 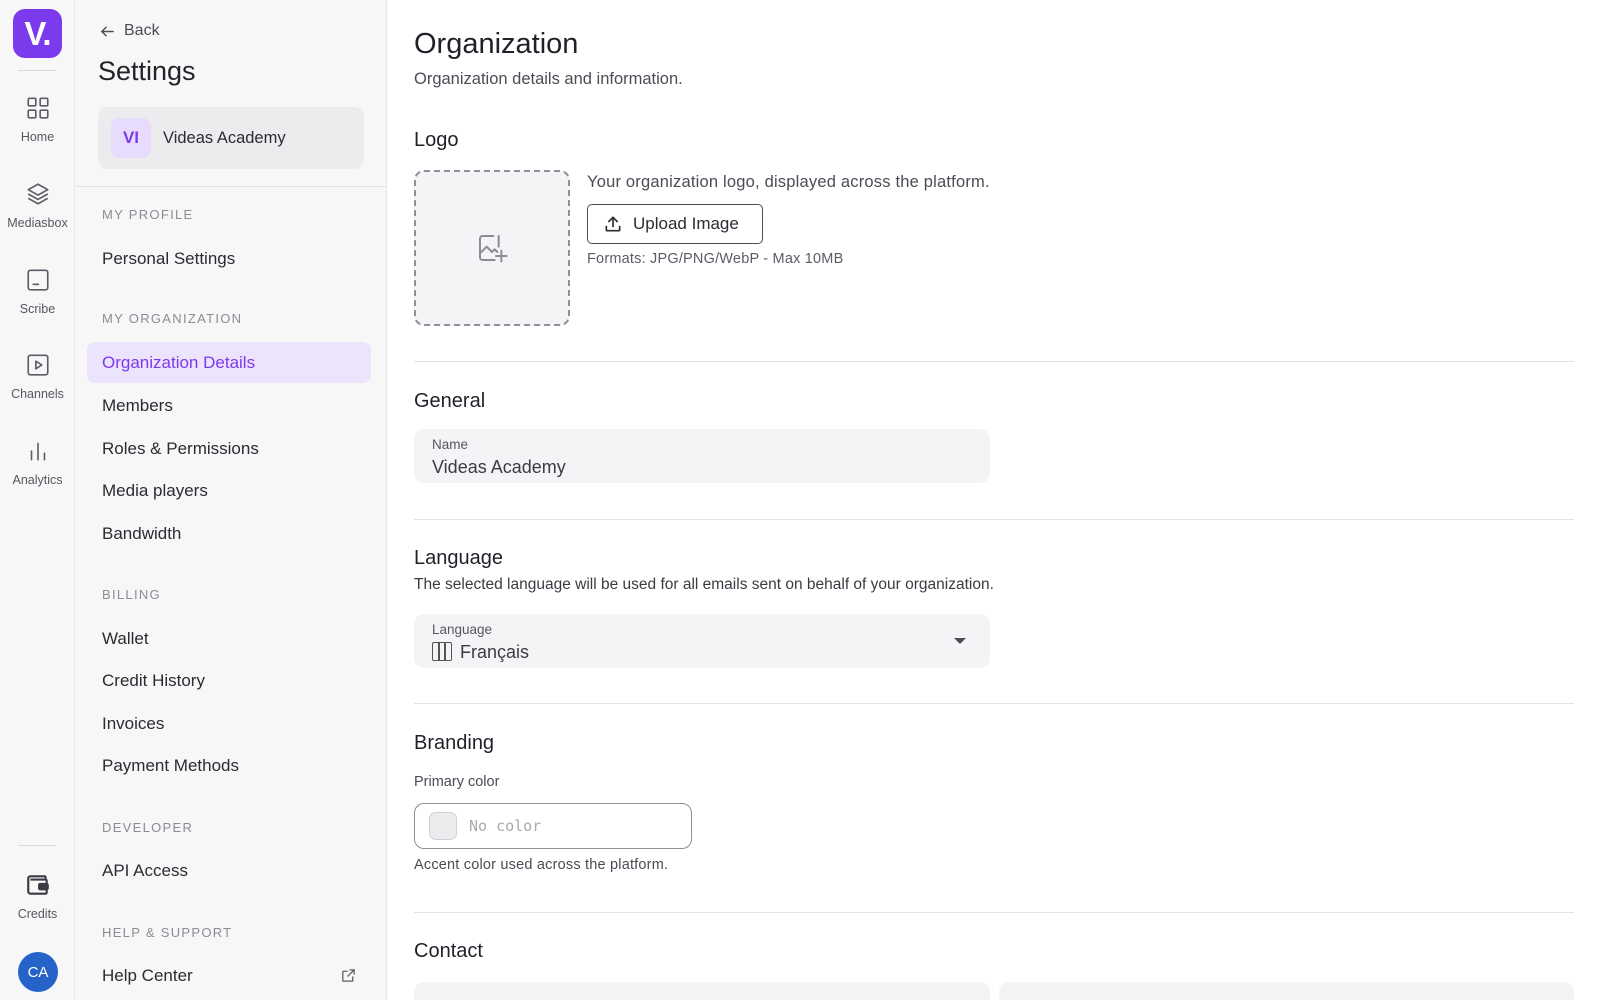 What do you see at coordinates (142, 30) in the screenshot?
I see `back-label: Back` at bounding box center [142, 30].